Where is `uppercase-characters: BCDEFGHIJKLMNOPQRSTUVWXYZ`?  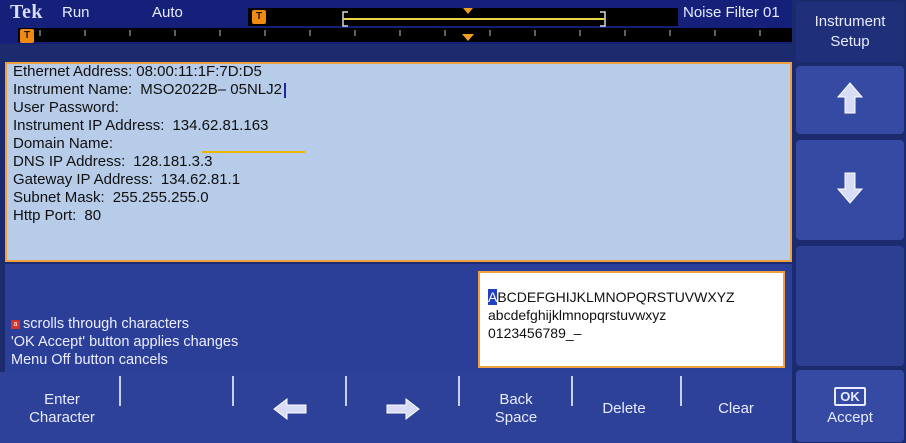
uppercase-characters: BCDEFGHIJKLMNOPQRSTUVWXYZ is located at coordinates (615, 297).